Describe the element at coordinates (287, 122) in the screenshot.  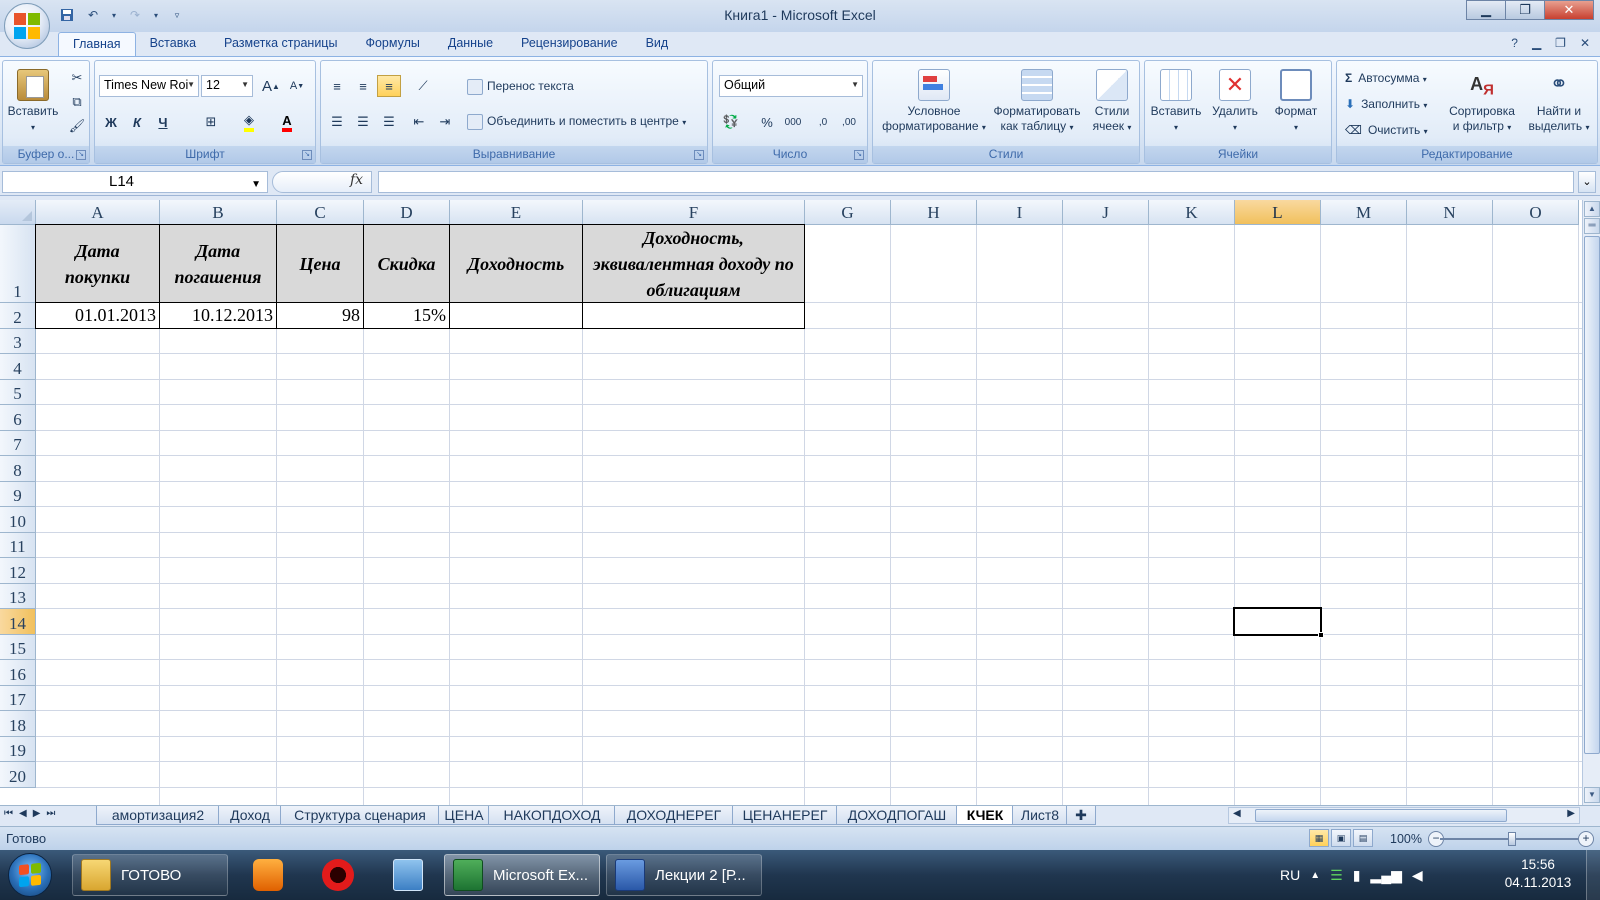
I see `font-color-icon: A` at that location.